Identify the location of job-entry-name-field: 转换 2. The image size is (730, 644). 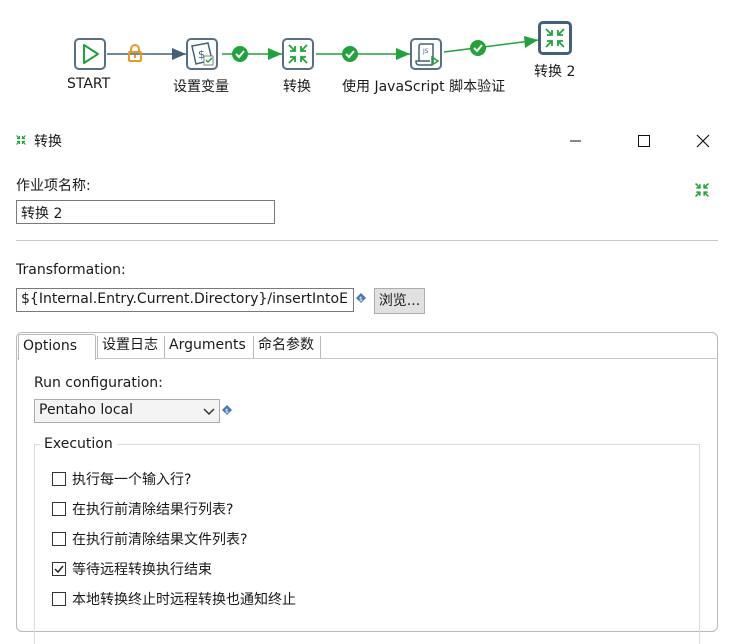
(145, 212).